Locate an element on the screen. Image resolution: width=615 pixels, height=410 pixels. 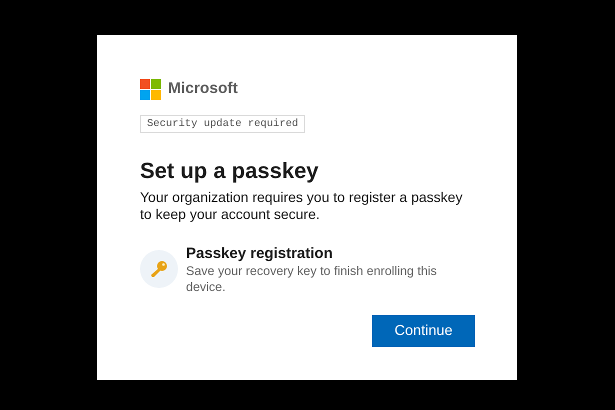
key-icon is located at coordinates (159, 269).